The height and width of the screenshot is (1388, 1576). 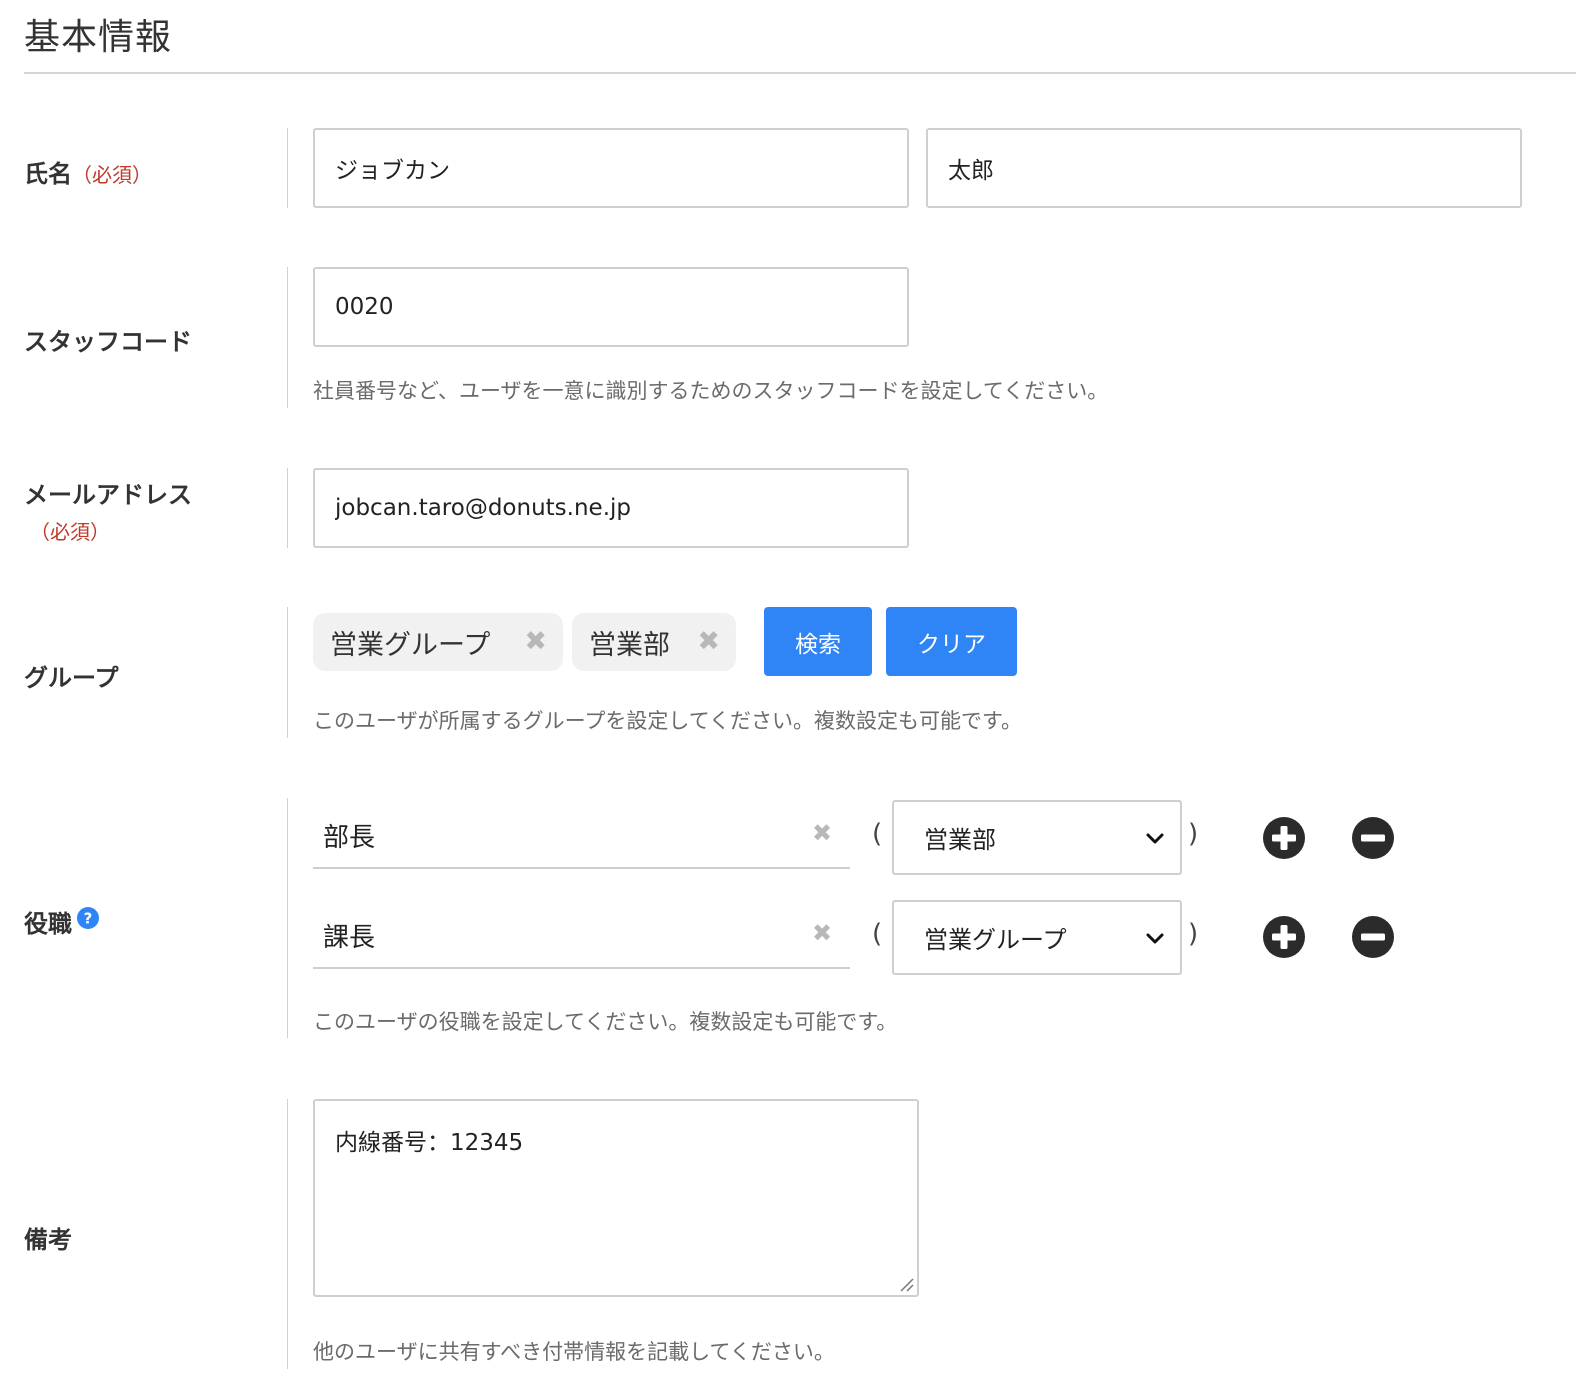 I want to click on email-required-badge: （必須）, so click(x=70, y=532).